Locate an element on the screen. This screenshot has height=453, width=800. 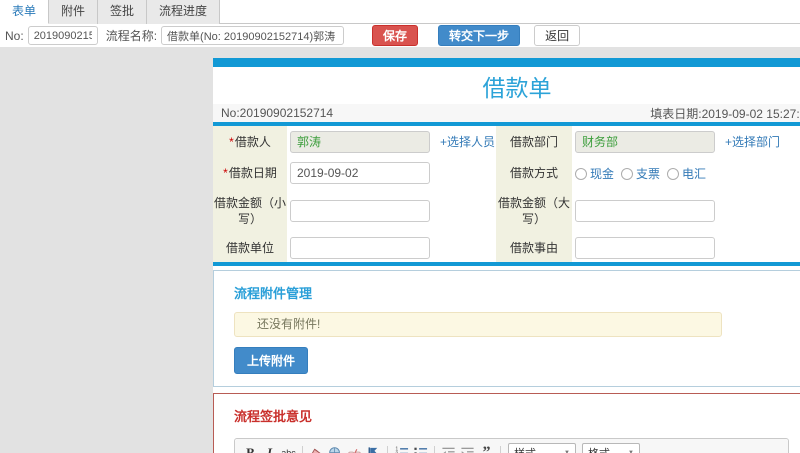
borrower-label: *借款人 is located at coordinates (250, 141).